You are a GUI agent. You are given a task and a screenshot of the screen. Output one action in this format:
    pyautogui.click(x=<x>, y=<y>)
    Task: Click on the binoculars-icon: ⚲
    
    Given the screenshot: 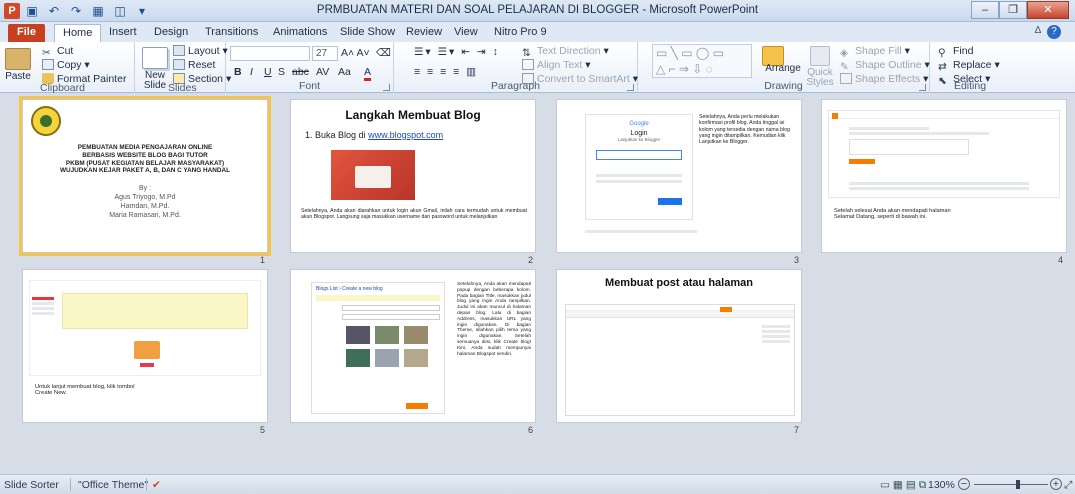 What is the action you would take?
    pyautogui.click(x=942, y=53)
    